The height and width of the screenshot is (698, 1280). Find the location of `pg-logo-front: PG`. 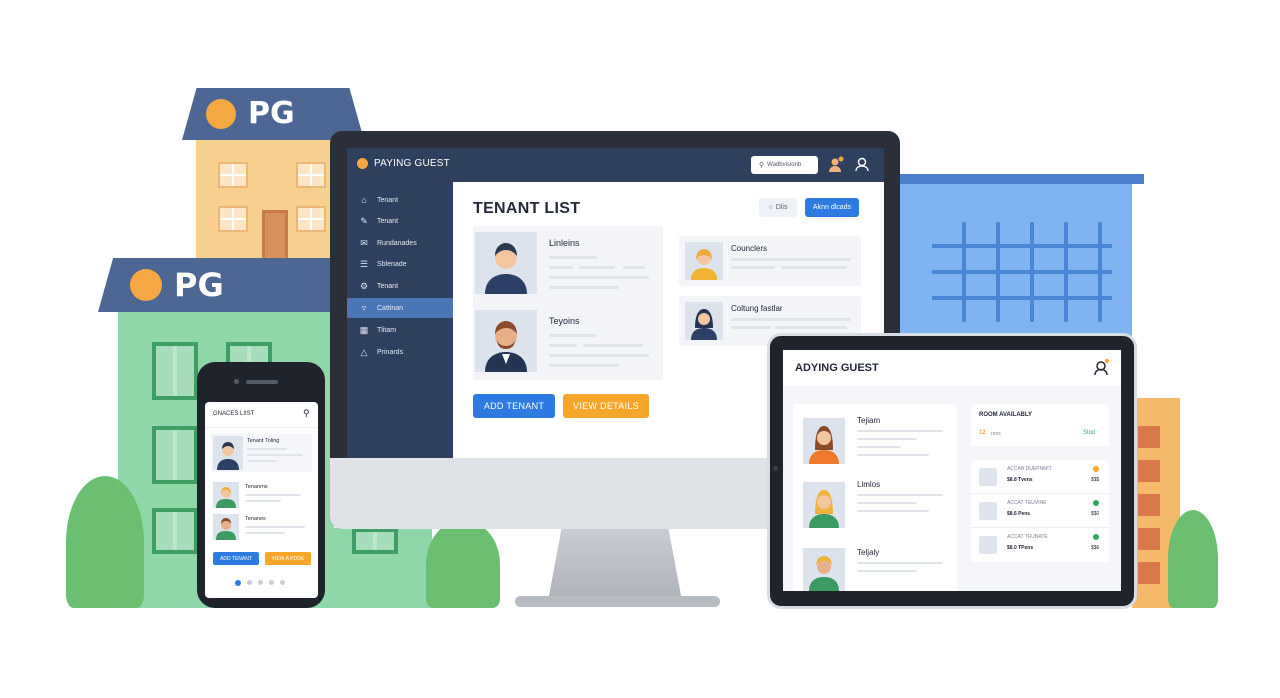

pg-logo-front: PG is located at coordinates (177, 285).